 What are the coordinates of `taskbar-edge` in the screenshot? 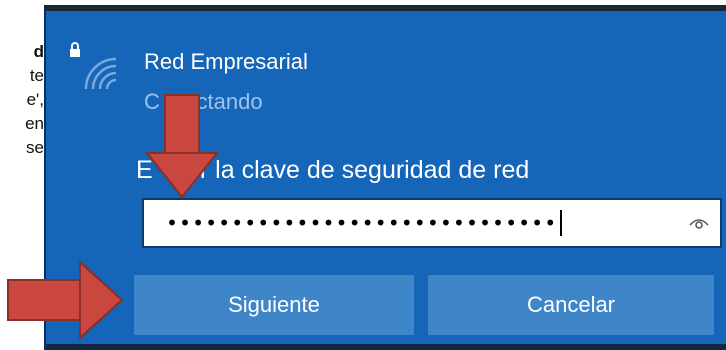 It's located at (386, 347).